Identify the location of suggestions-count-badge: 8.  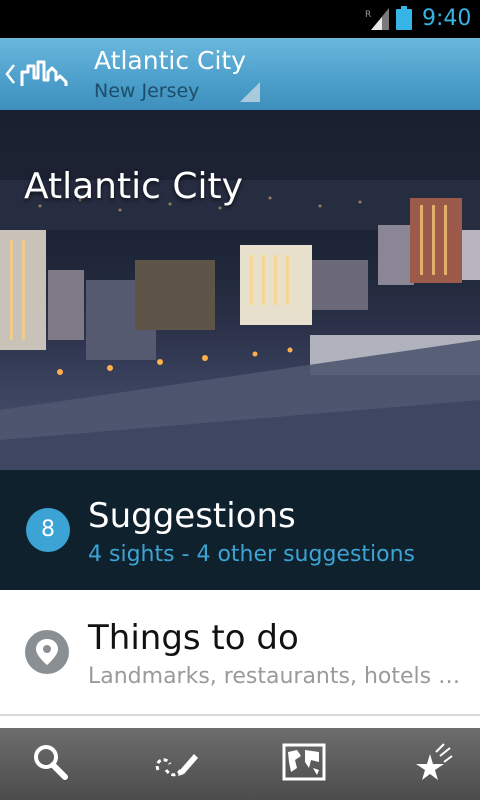
(48, 530).